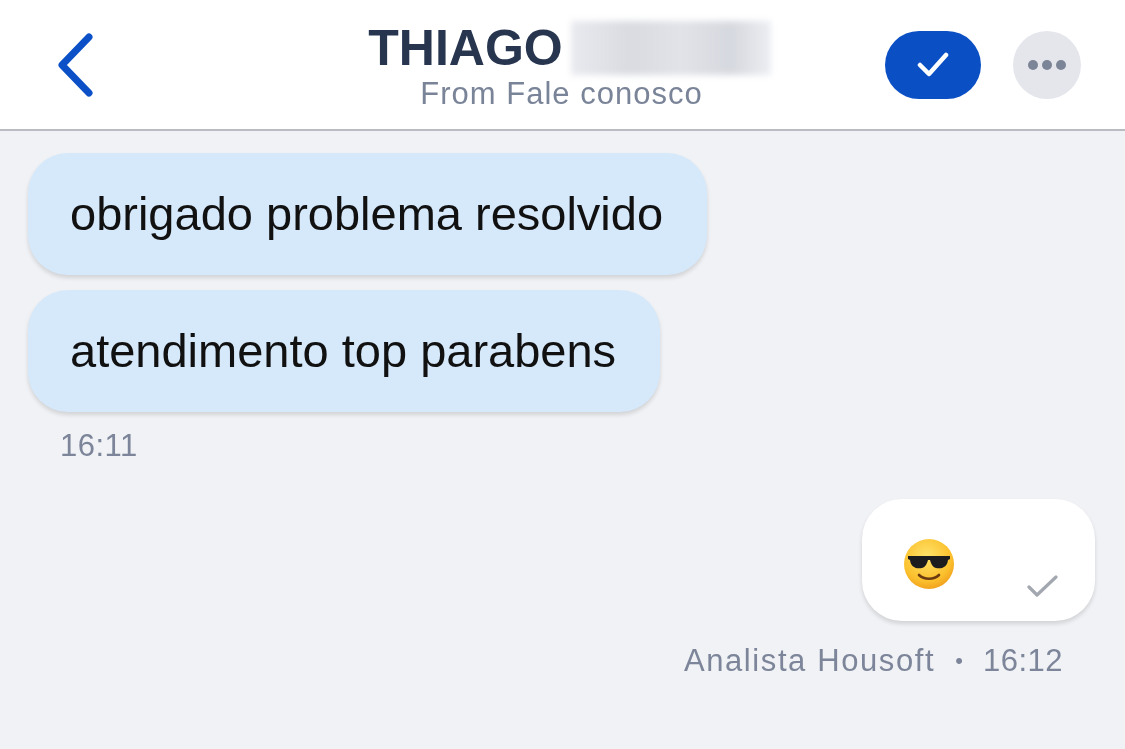  What do you see at coordinates (1022, 661) in the screenshot?
I see `message-time: 16:12` at bounding box center [1022, 661].